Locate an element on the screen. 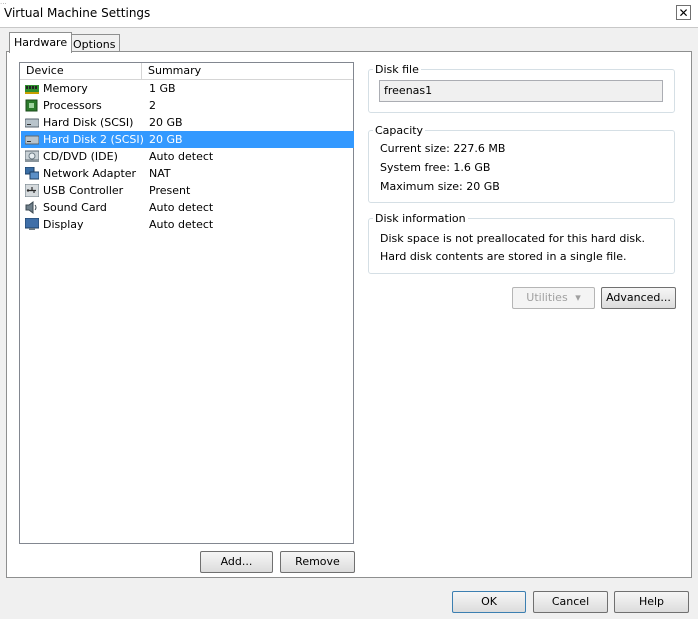  device-row-display: Display Auto detect is located at coordinates (187, 224).